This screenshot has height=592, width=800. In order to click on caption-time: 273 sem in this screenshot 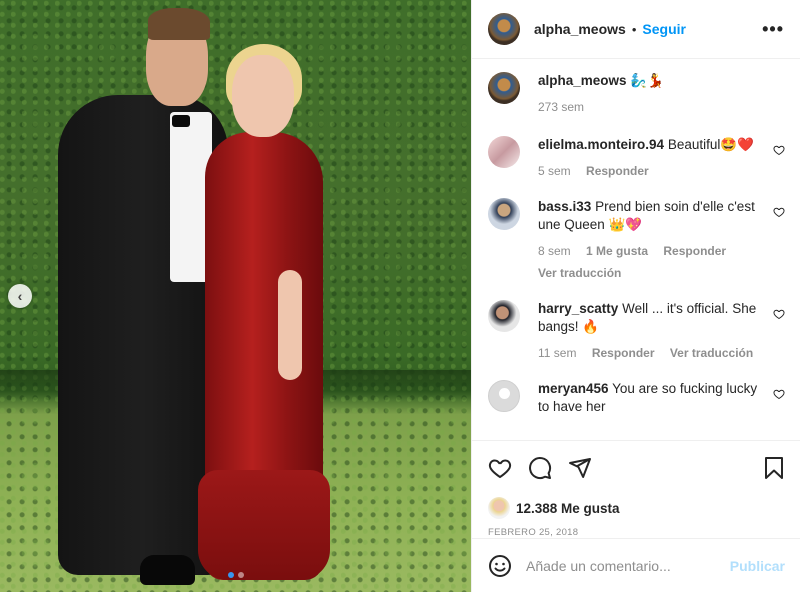, I will do `click(561, 107)`.